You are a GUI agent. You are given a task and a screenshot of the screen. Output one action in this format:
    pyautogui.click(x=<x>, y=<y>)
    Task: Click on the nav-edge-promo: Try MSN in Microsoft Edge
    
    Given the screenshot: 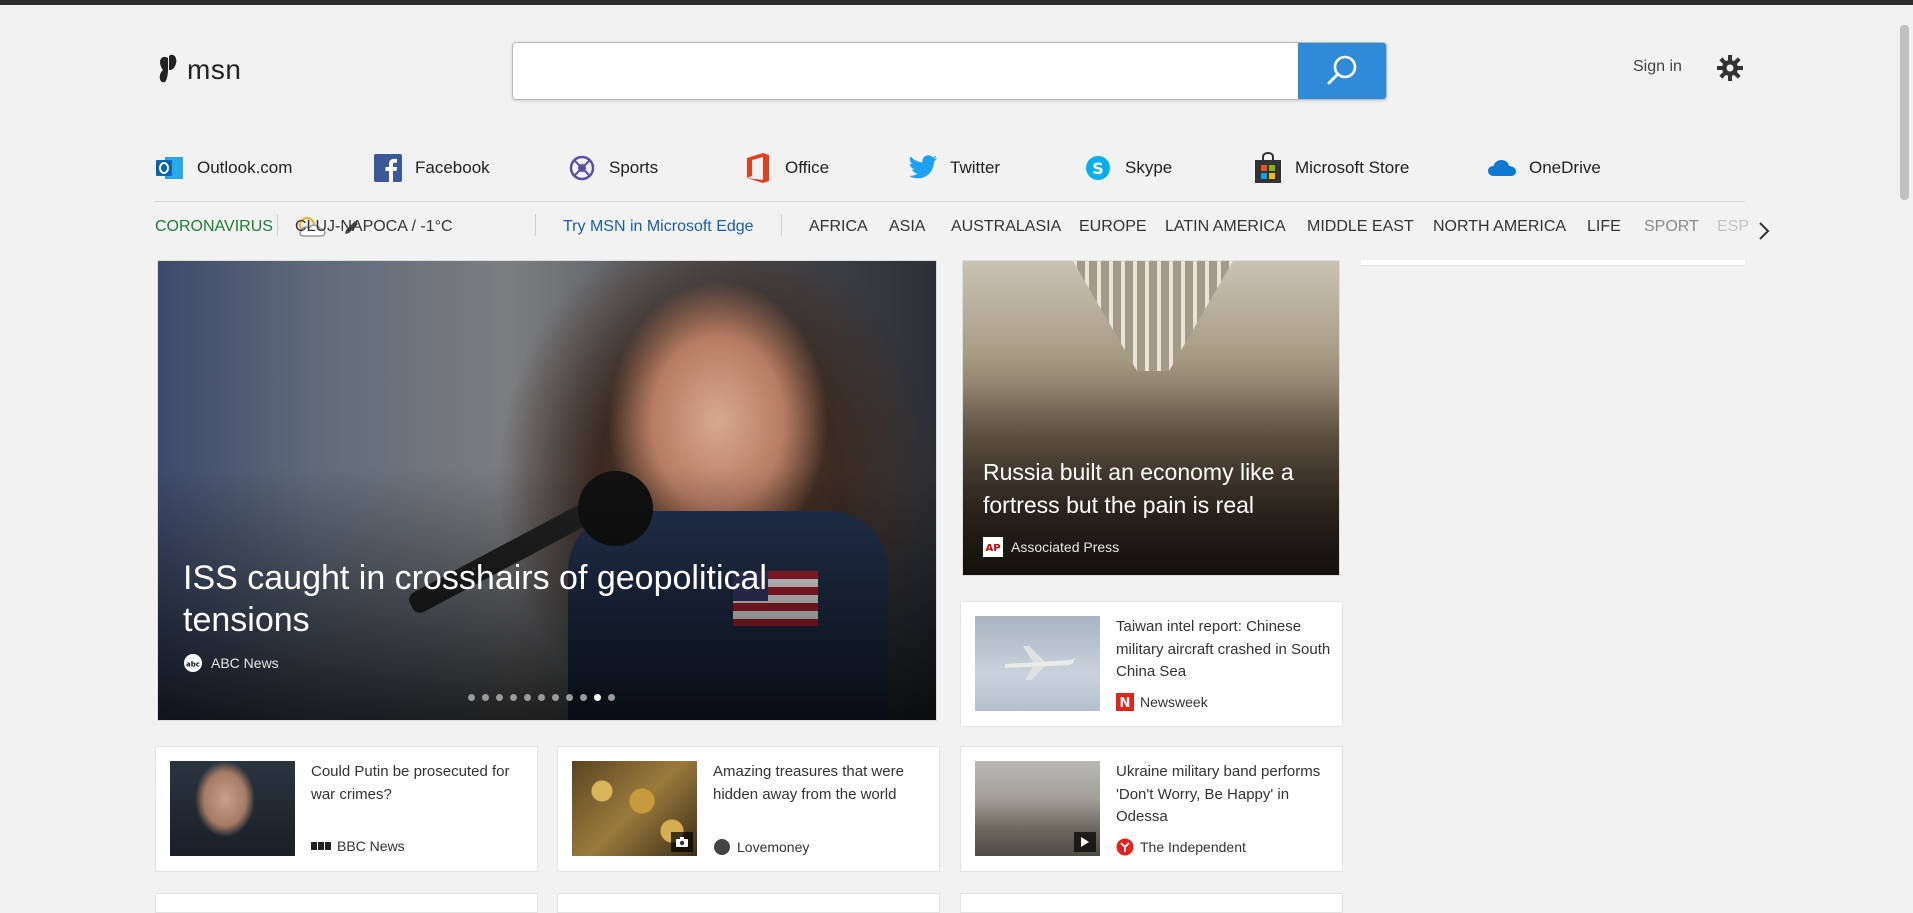 What is the action you would take?
    pyautogui.click(x=658, y=227)
    